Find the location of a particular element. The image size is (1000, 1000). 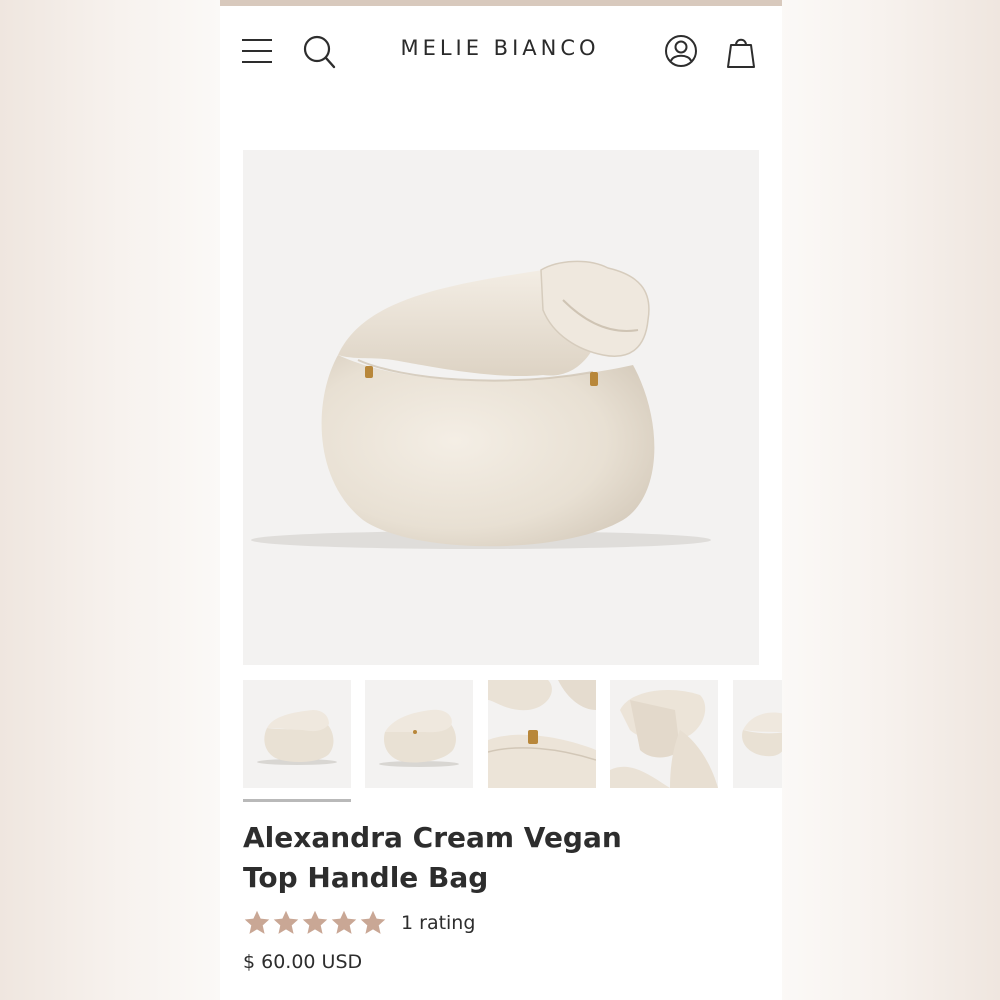

search-icon is located at coordinates (319, 52).